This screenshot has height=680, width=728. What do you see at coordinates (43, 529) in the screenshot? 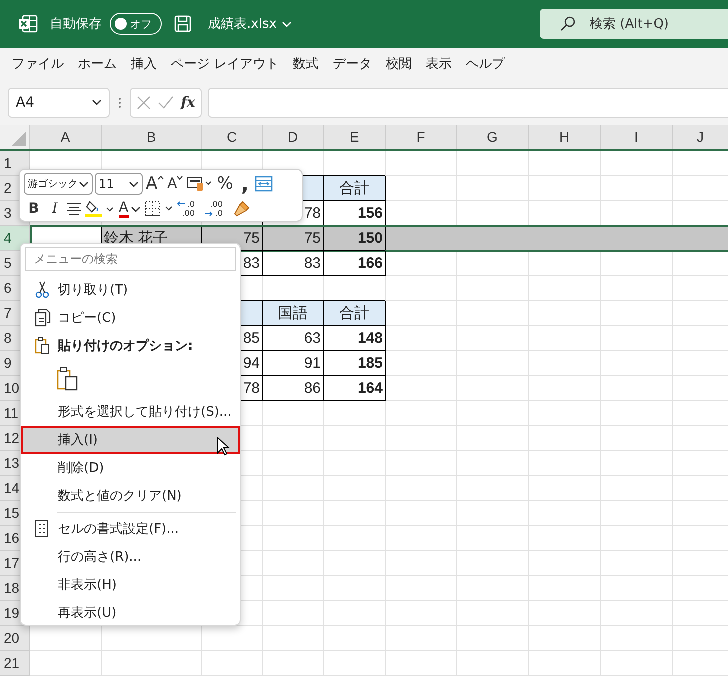
I see `list-icon` at bounding box center [43, 529].